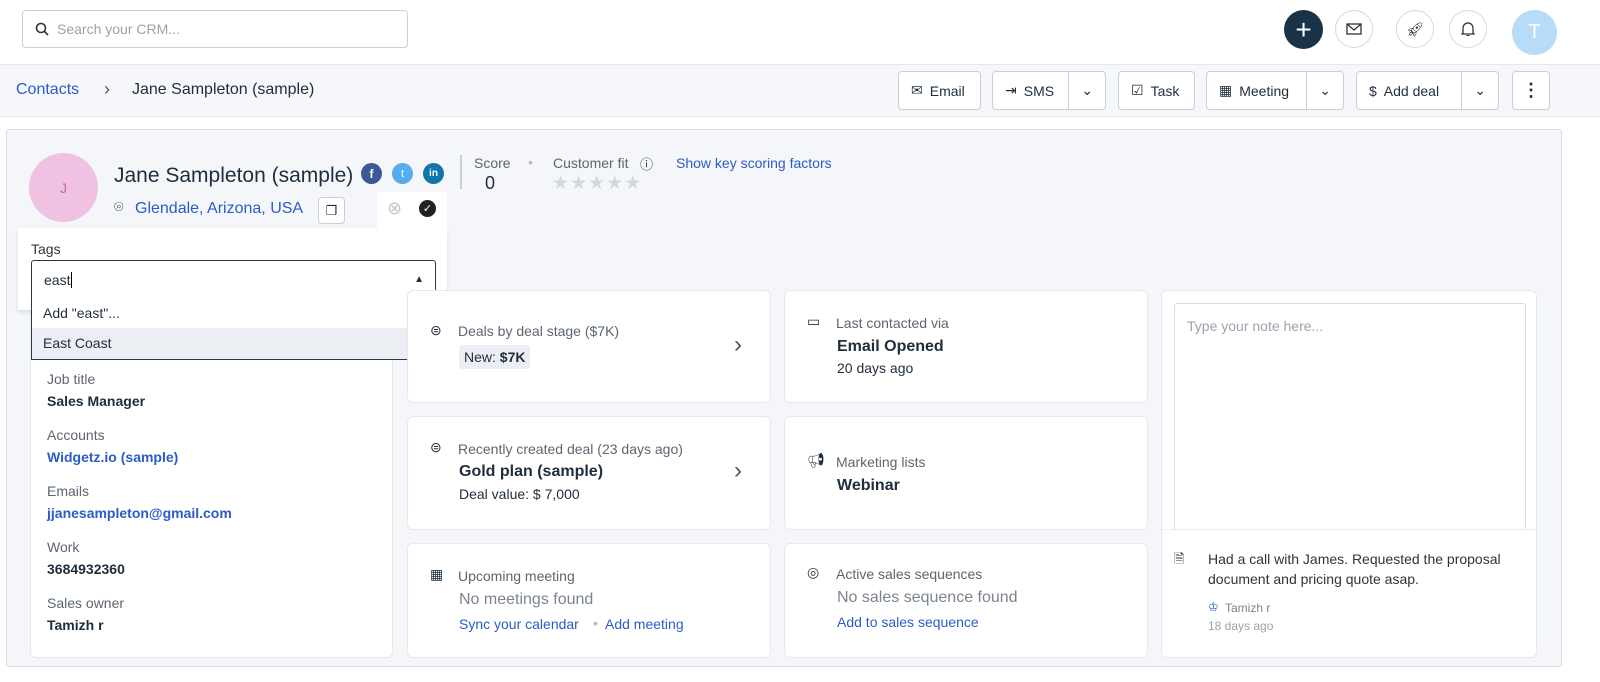 This screenshot has width=1600, height=682. Describe the element at coordinates (139, 623) in the screenshot. I see `detail-field: Sales owner Tamizh r` at that location.